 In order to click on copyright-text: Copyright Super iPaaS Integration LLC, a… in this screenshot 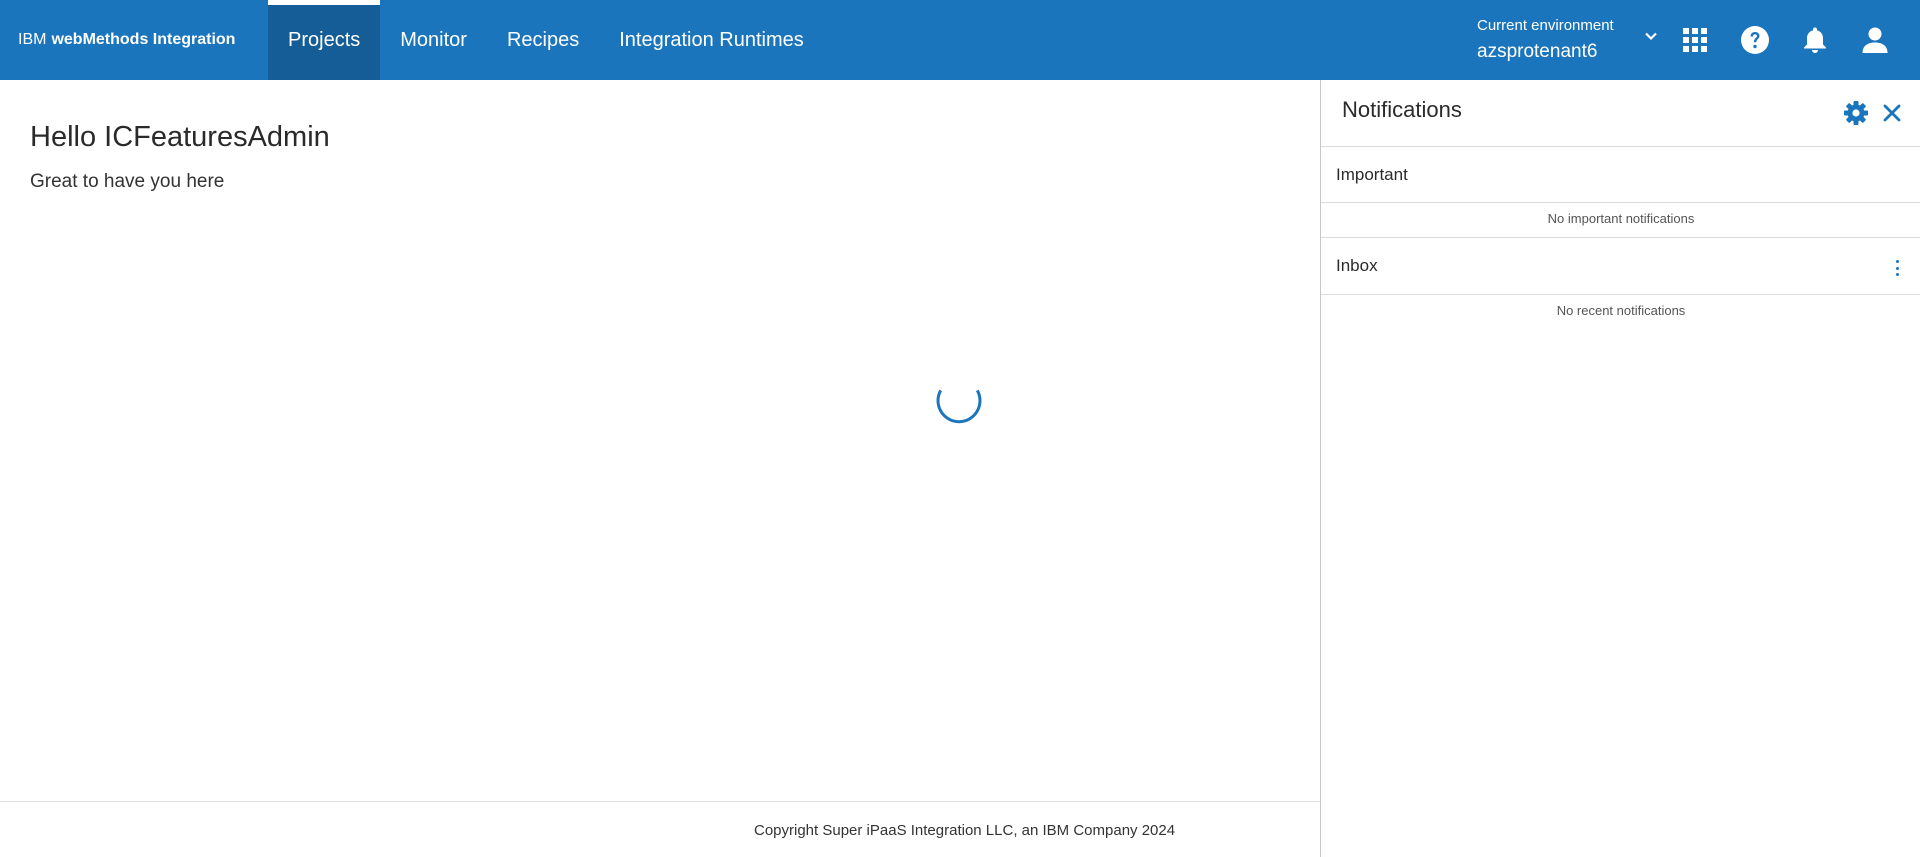, I will do `click(965, 830)`.